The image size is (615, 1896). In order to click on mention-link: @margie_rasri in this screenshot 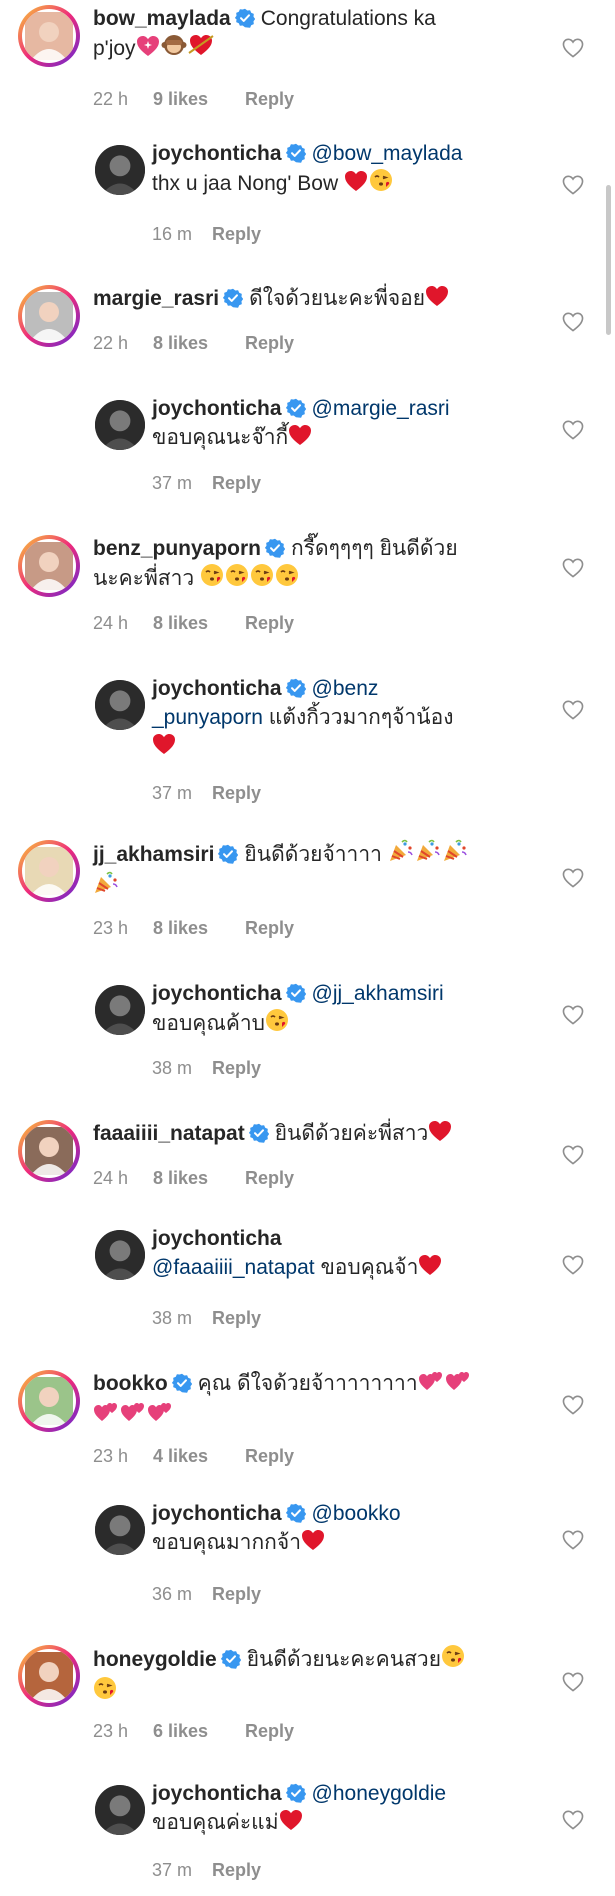, I will do `click(381, 408)`.